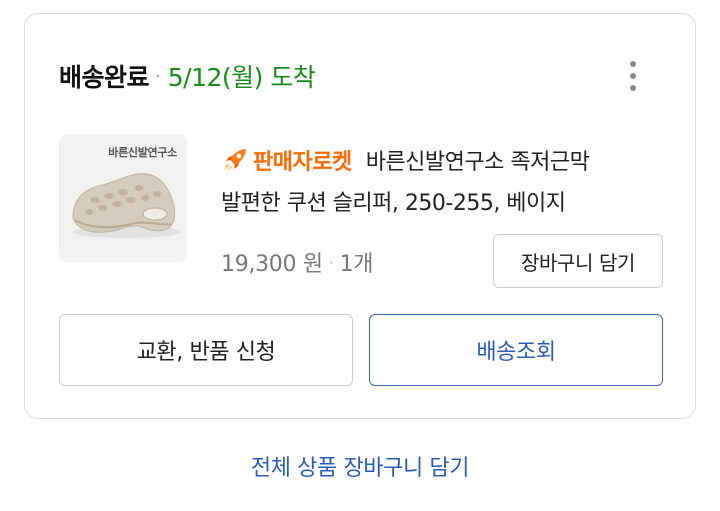 This screenshot has height=511, width=720. What do you see at coordinates (104, 77) in the screenshot?
I see `delivery-status: 배송완료` at bounding box center [104, 77].